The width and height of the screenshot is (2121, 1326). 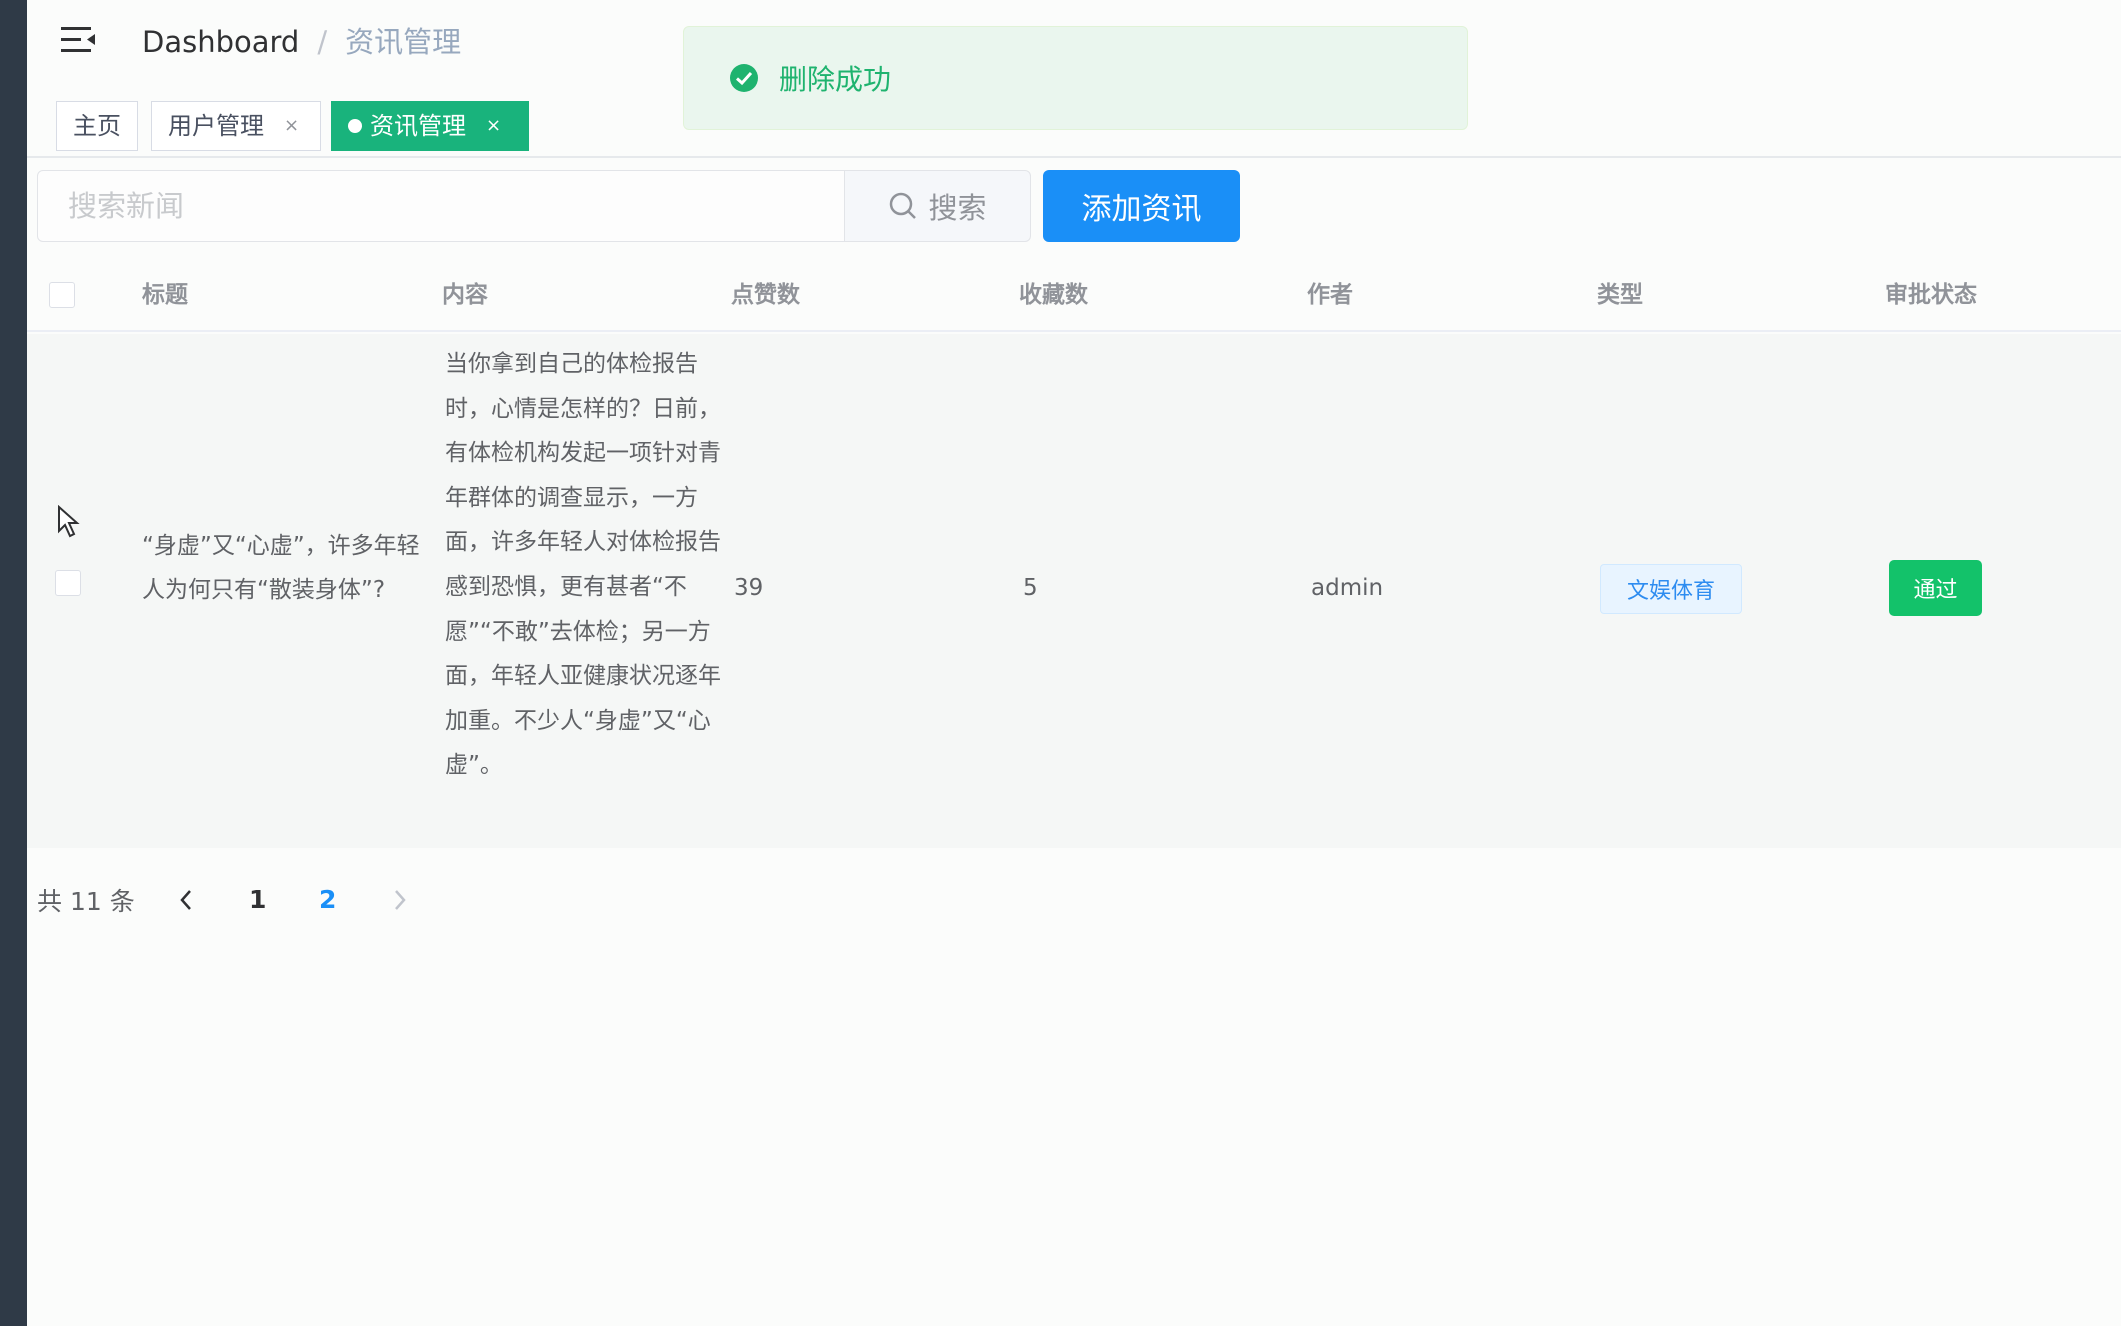 What do you see at coordinates (69, 521) in the screenshot?
I see `mouse-cursor-icon` at bounding box center [69, 521].